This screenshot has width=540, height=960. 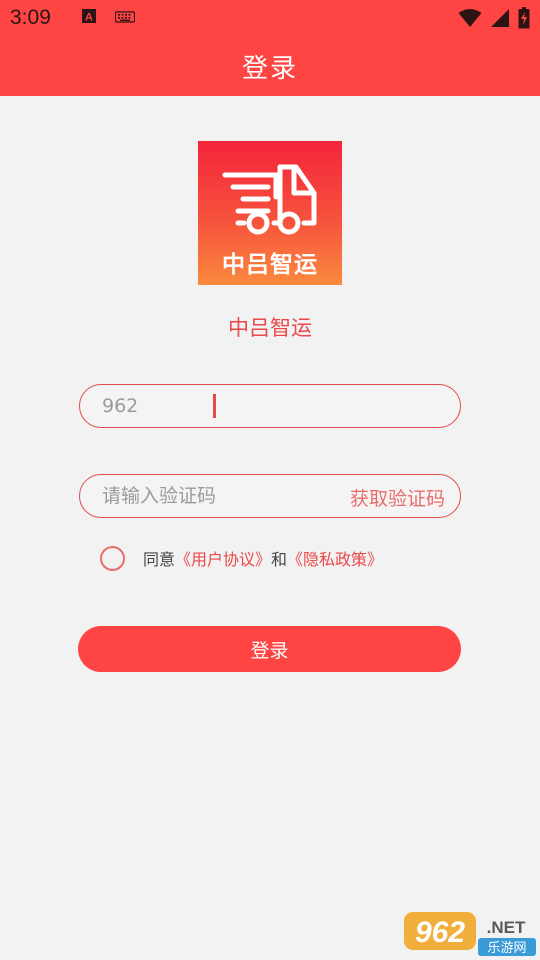 What do you see at coordinates (500, 20) in the screenshot?
I see `signal-icon` at bounding box center [500, 20].